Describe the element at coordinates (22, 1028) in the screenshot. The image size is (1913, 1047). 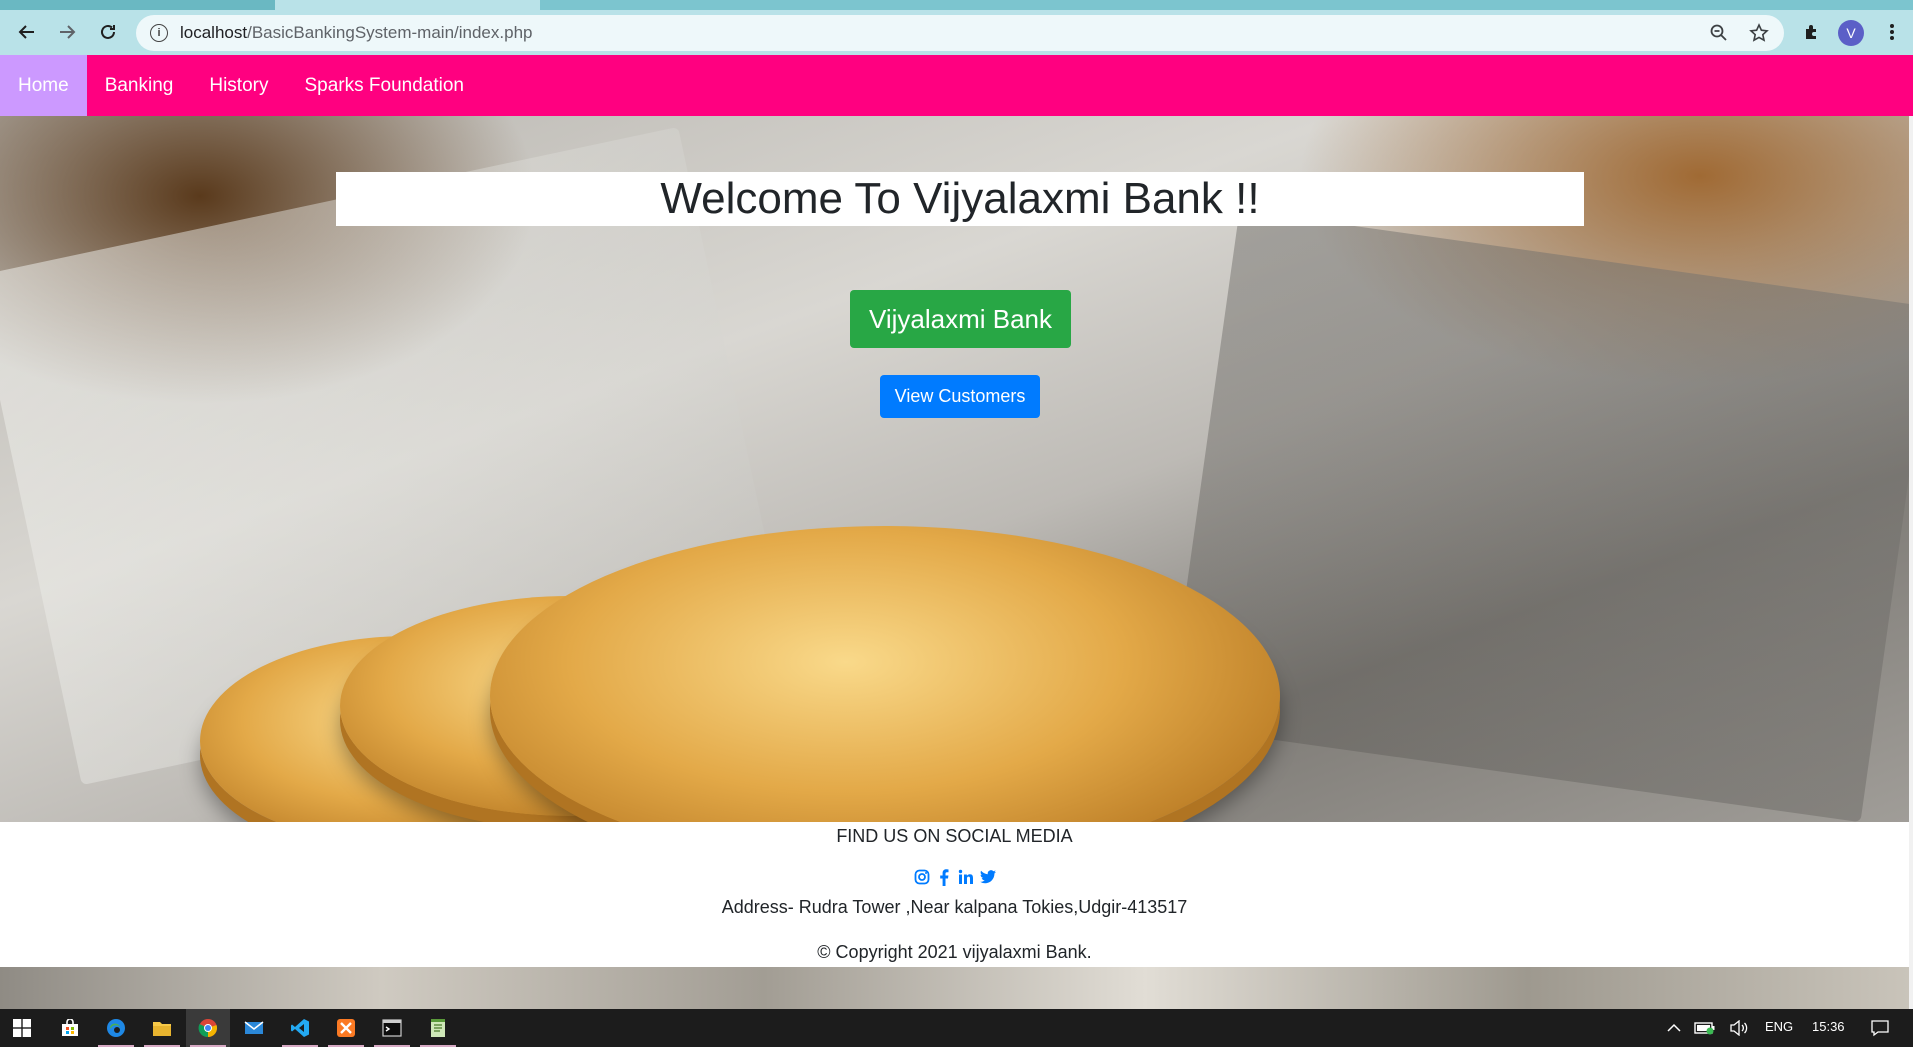
I see `windows-start-icon` at that location.